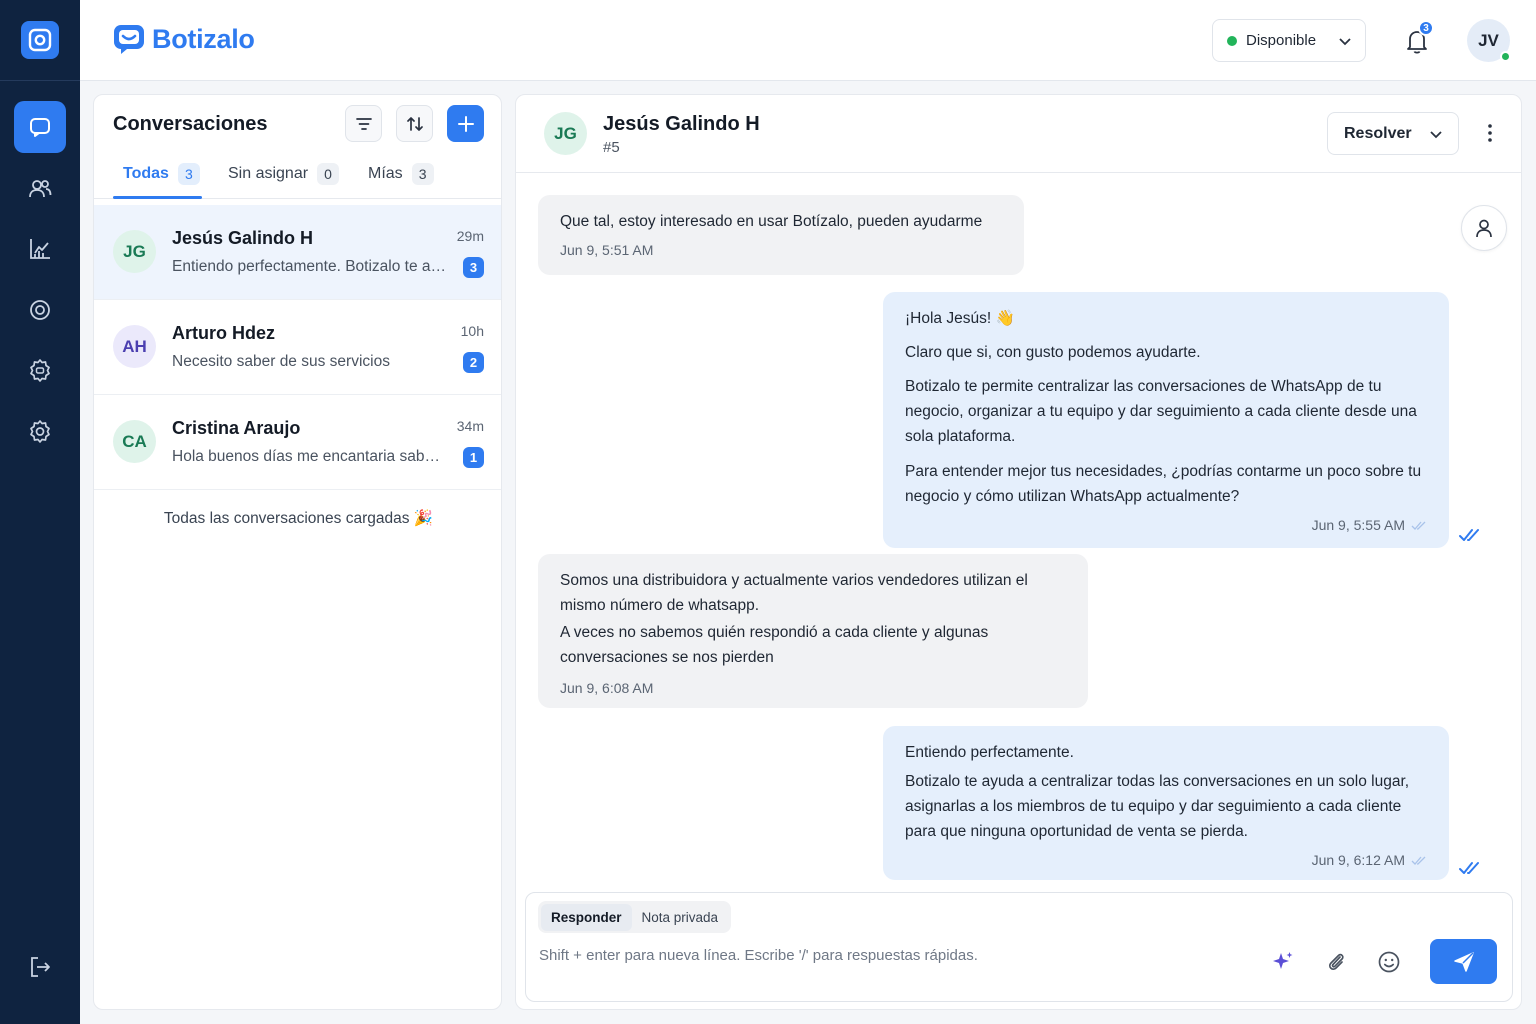 The width and height of the screenshot is (1536, 1024). What do you see at coordinates (1490, 133) in the screenshot?
I see `more-options-icon` at bounding box center [1490, 133].